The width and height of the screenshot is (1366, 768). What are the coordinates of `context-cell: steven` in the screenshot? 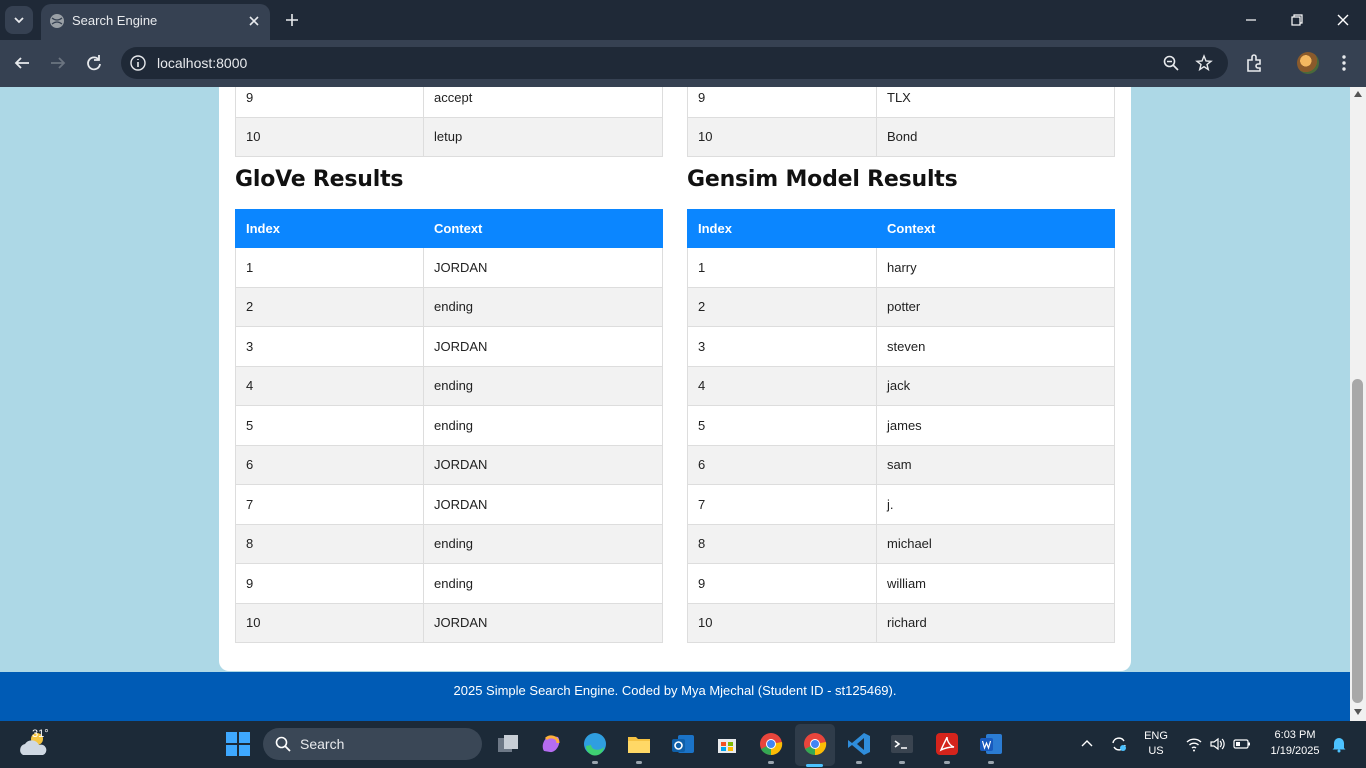 It's located at (995, 346).